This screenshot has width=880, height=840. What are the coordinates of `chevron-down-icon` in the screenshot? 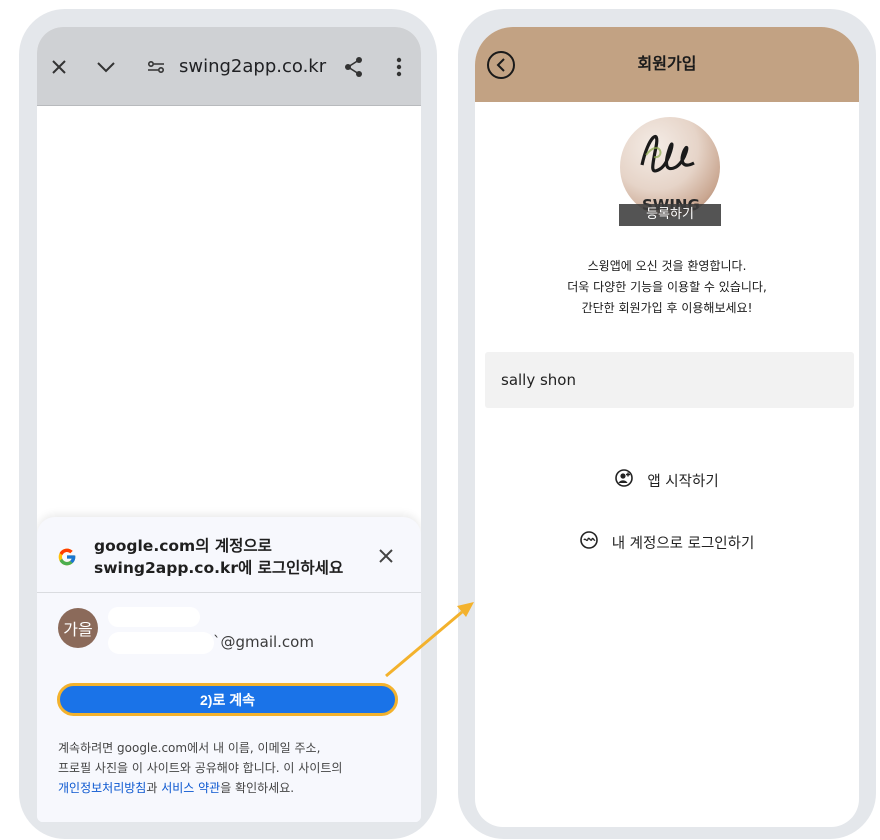 It's located at (106, 67).